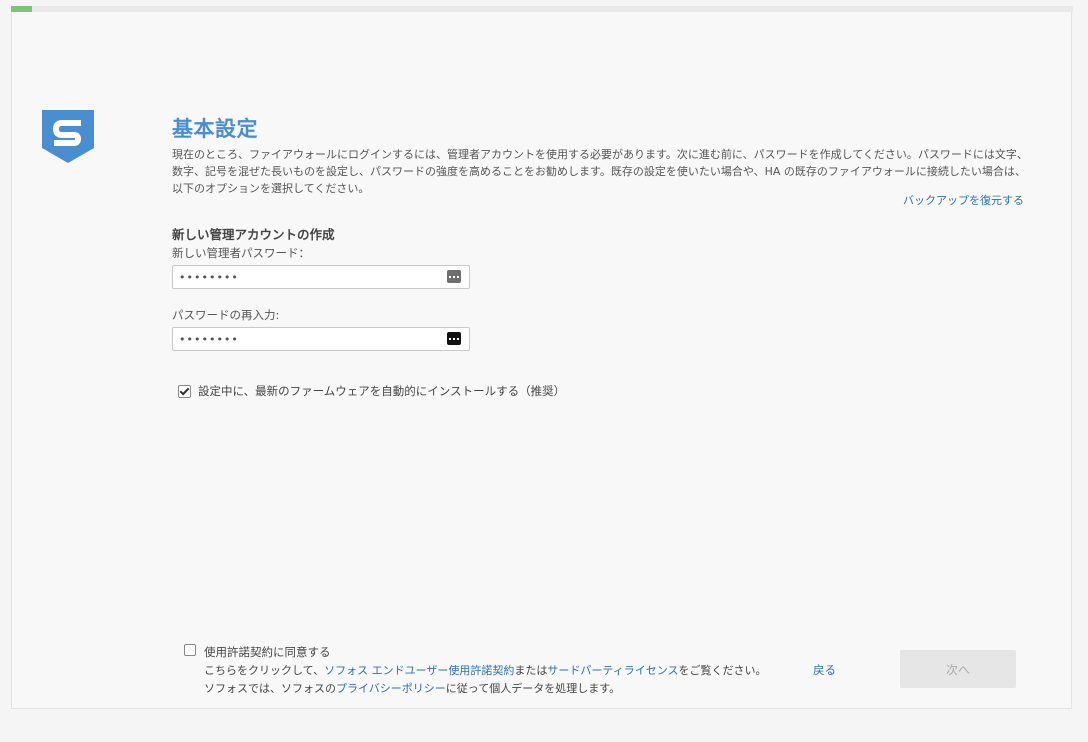  Describe the element at coordinates (612, 670) in the screenshot. I see `third-party-license-link: サードパーティライセンス` at that location.